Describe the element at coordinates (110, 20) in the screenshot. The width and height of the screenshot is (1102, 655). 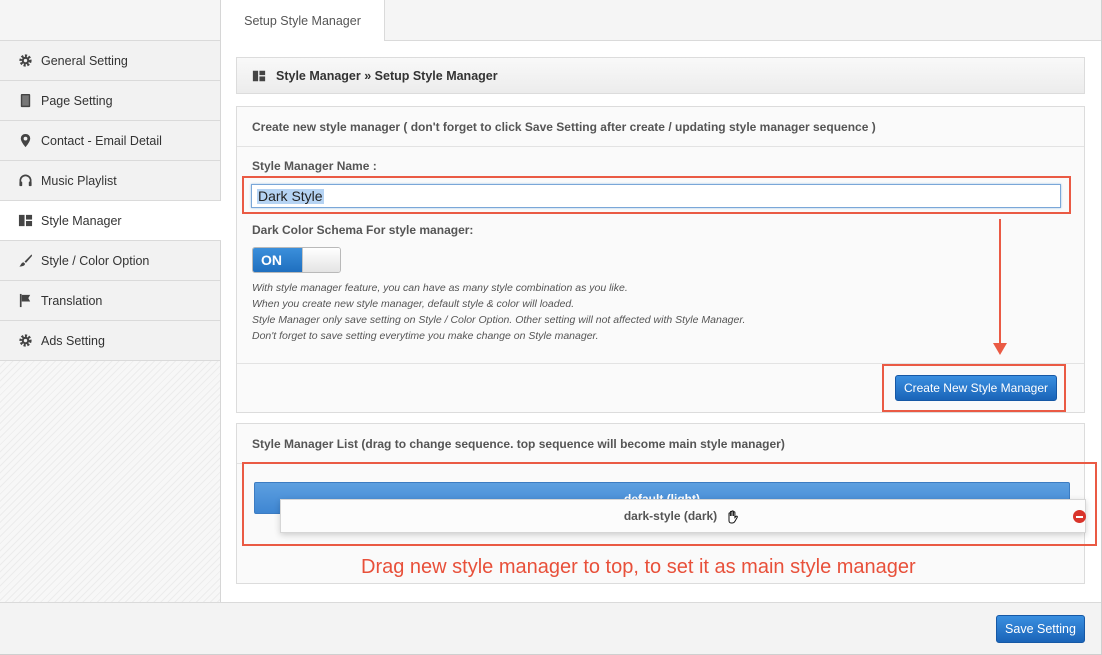
I see `sidebar-header` at that location.